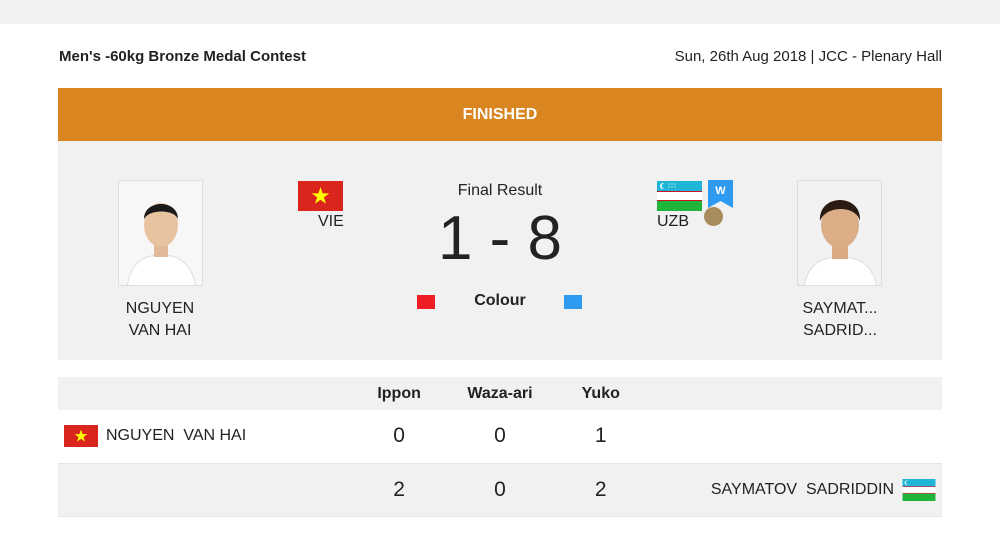 This screenshot has height=550, width=1000. Describe the element at coordinates (601, 437) in the screenshot. I see `table-cell-yuko: 1` at that location.